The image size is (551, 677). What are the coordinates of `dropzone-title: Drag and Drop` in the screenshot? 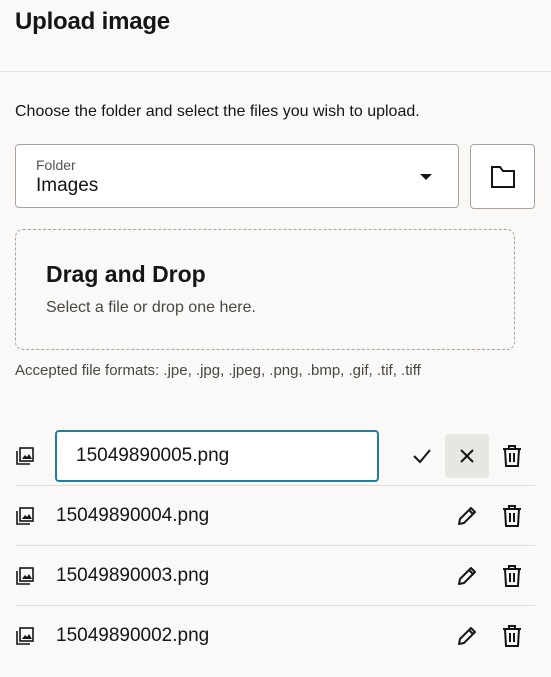 It's located at (126, 274).